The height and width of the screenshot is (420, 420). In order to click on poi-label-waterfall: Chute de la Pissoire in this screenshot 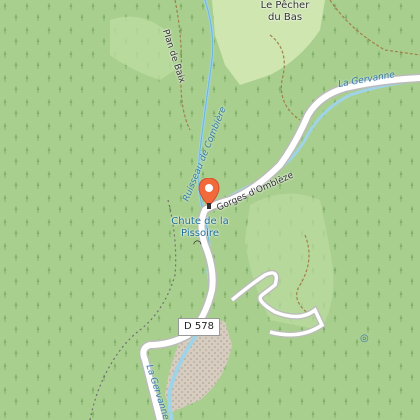, I will do `click(200, 227)`.